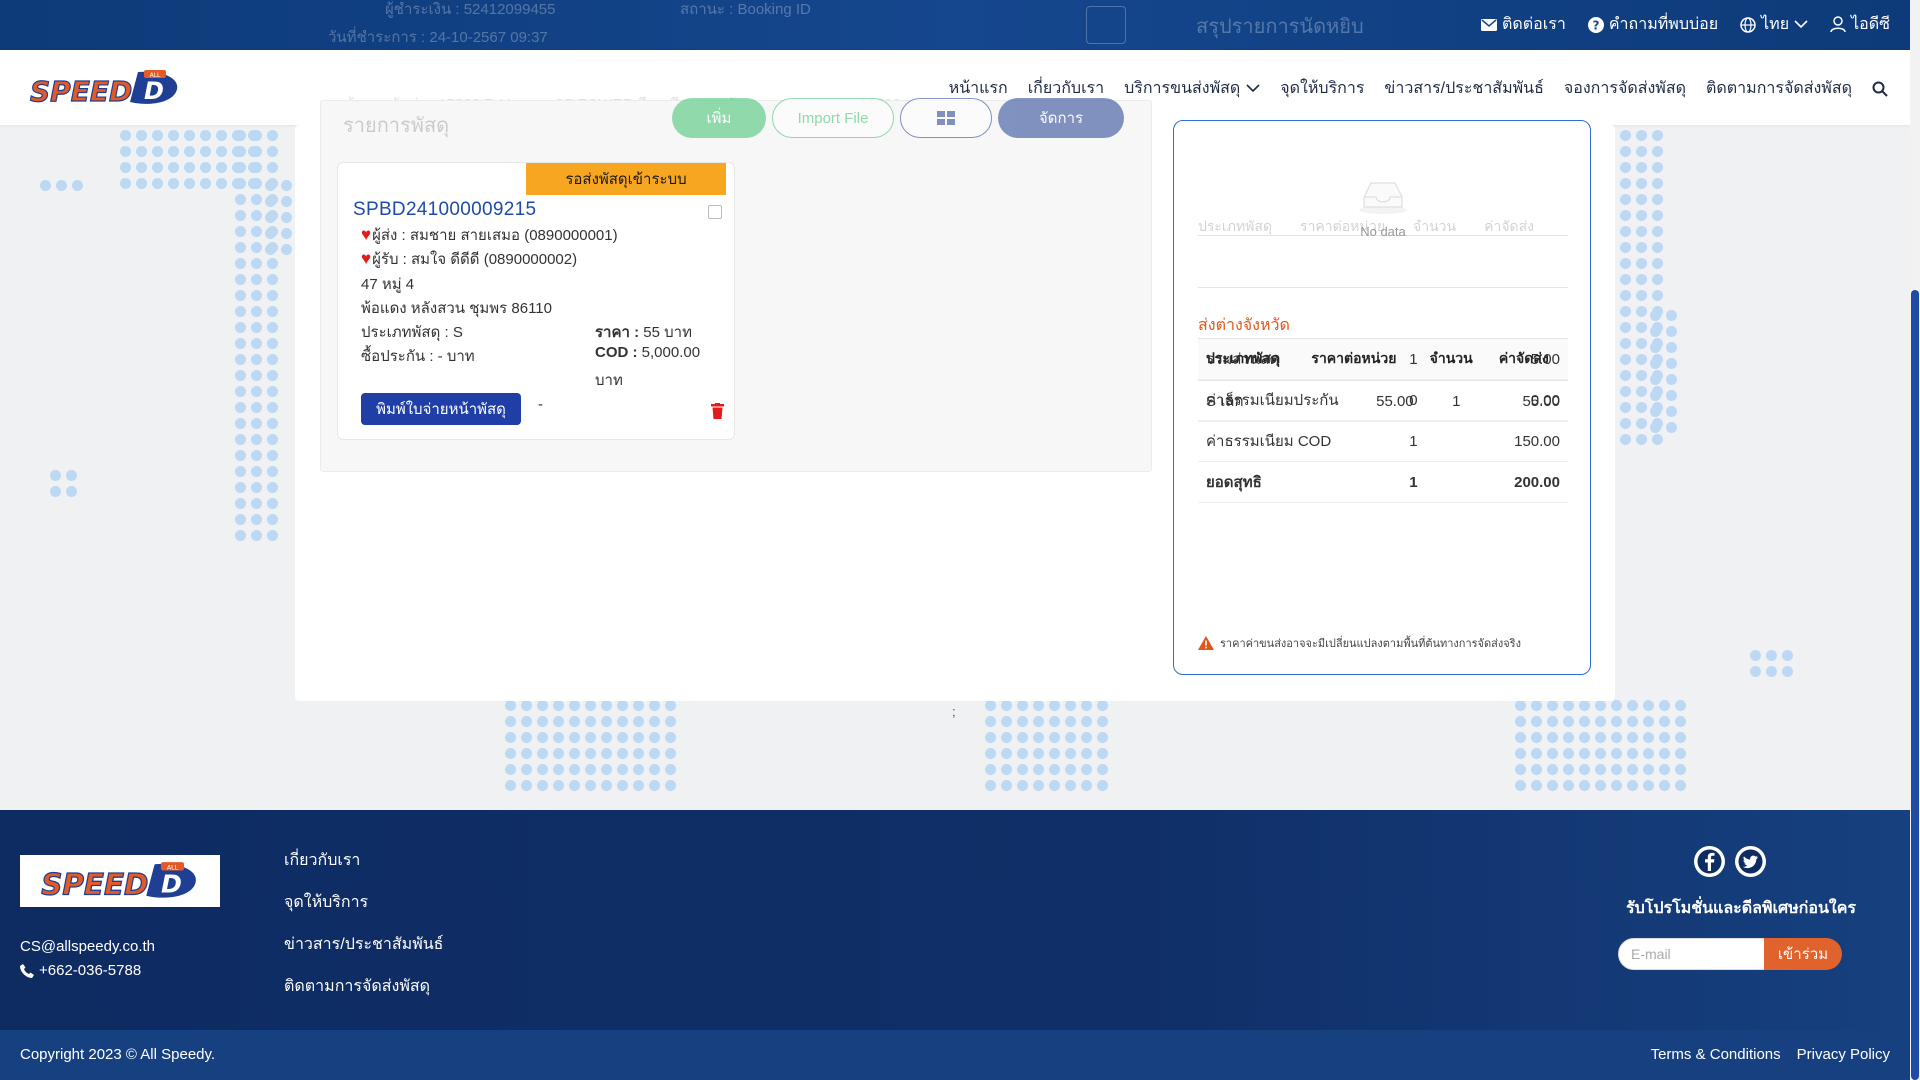 This screenshot has height=1080, width=1920. What do you see at coordinates (571, 235) in the screenshot?
I see `sender-phone: (0890000001)` at bounding box center [571, 235].